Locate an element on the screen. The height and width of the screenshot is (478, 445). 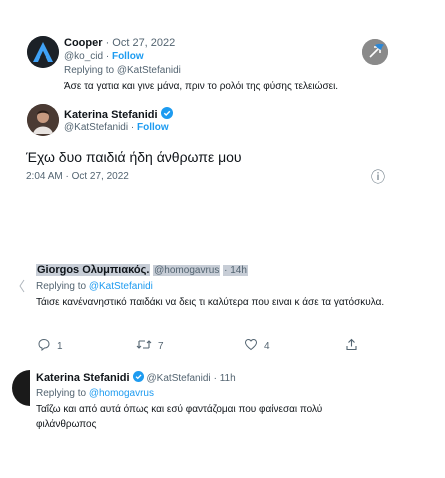
reply2-header: Katerina Stefanidi @KatStefanidi · 11h is located at coordinates (136, 378).